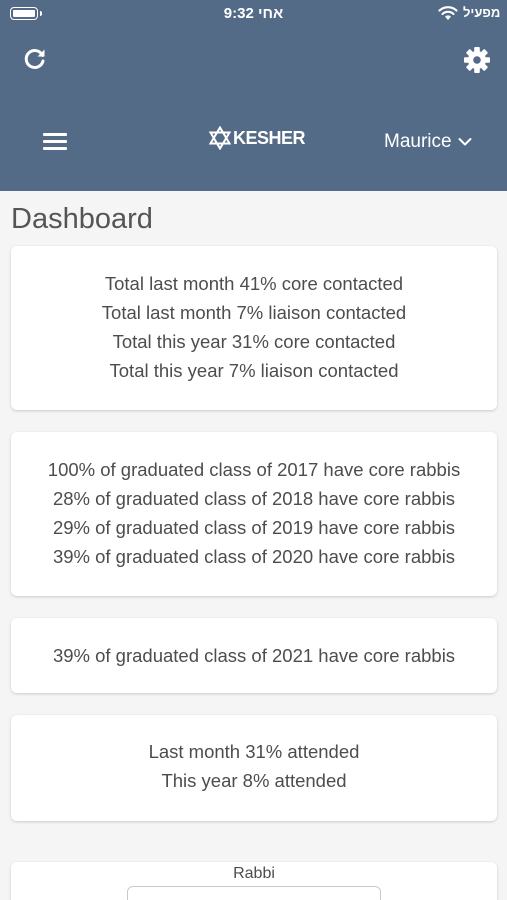 This screenshot has width=507, height=900. I want to click on user-name: Maurice, so click(418, 141).